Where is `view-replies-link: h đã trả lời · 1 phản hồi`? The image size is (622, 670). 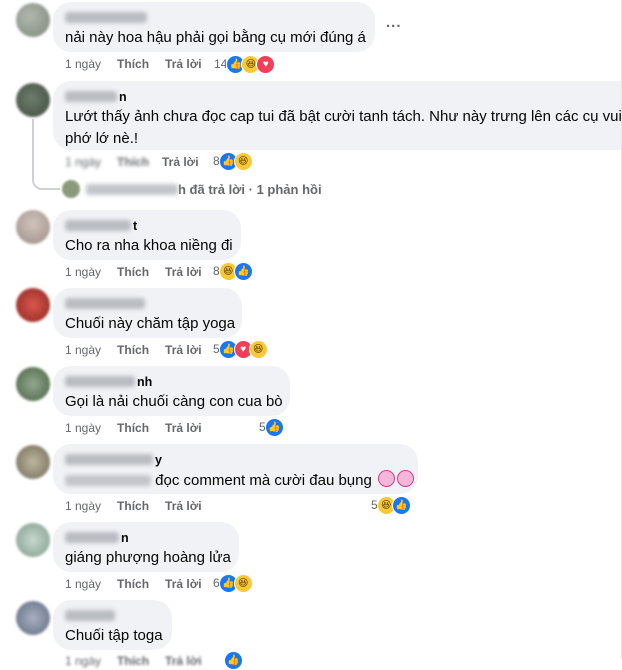 view-replies-link: h đã trả lời · 1 phản hồi is located at coordinates (192, 189).